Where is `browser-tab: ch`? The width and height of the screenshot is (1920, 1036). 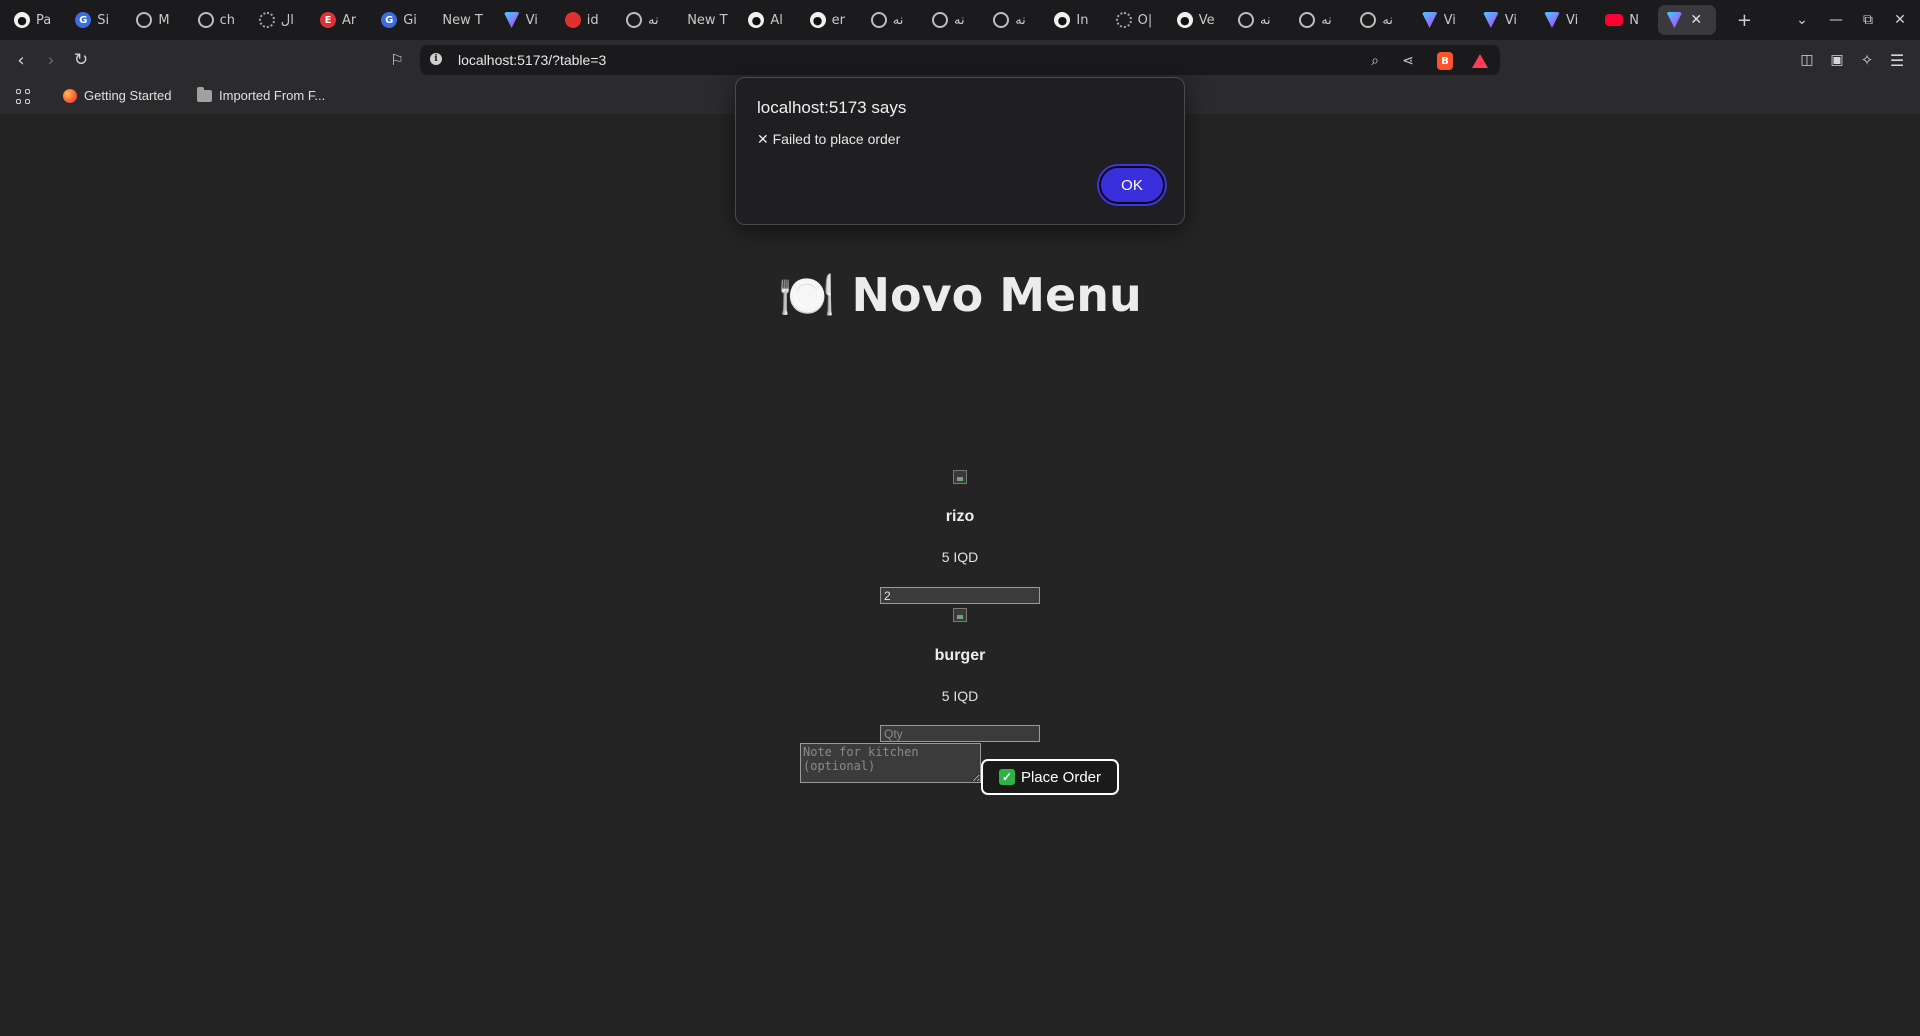
browser-tab: ch is located at coordinates (219, 20).